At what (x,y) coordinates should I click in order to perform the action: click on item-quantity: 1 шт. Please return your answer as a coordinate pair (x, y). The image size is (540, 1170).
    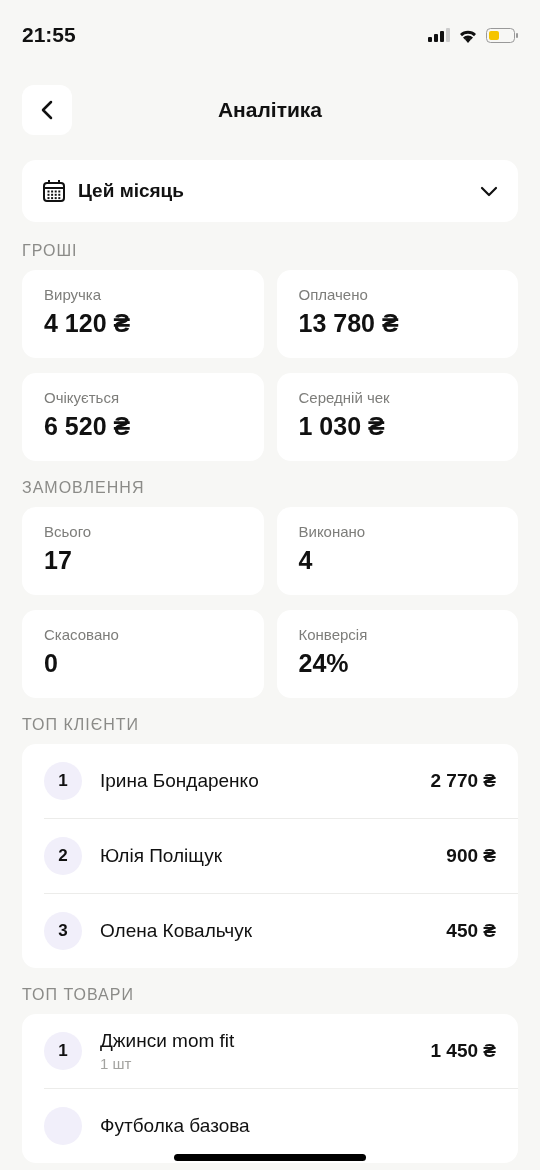
    Looking at the image, I should click on (116, 1063).